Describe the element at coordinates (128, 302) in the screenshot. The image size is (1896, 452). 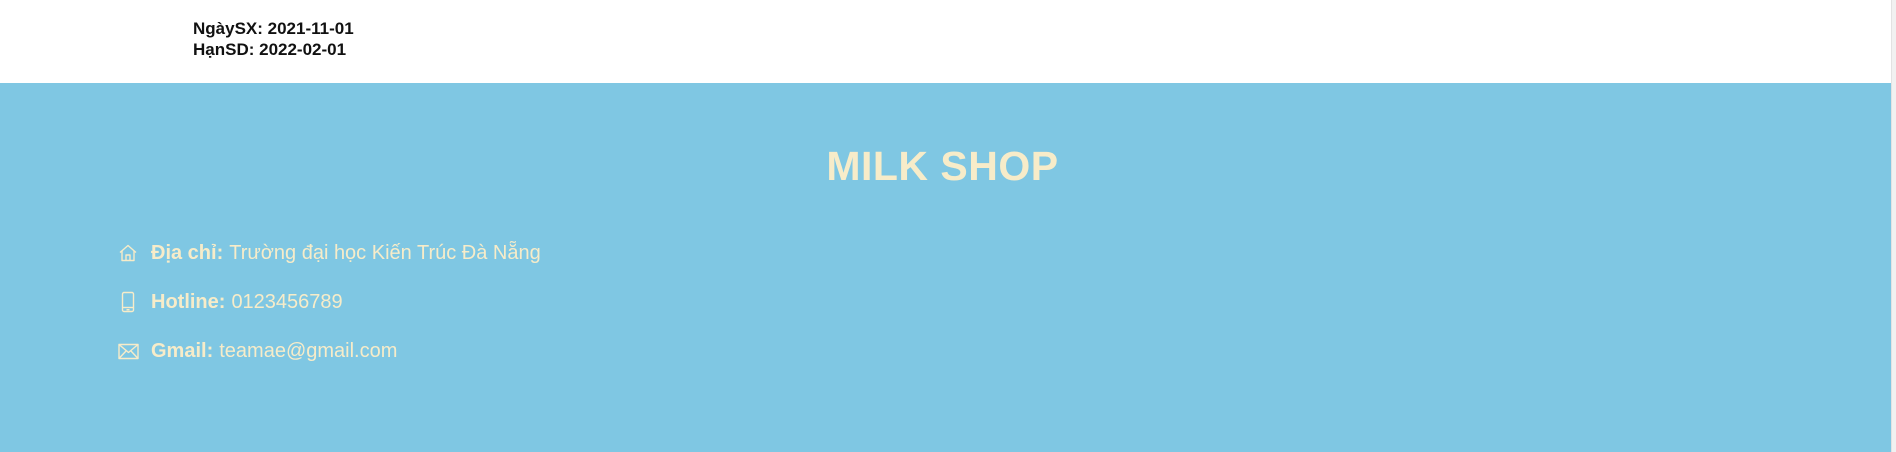
I see `mobile-phone-icon` at that location.